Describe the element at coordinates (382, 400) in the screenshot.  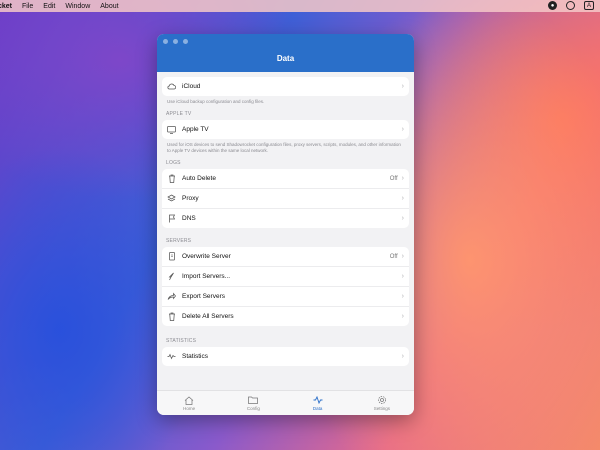
I see `gear-icon` at that location.